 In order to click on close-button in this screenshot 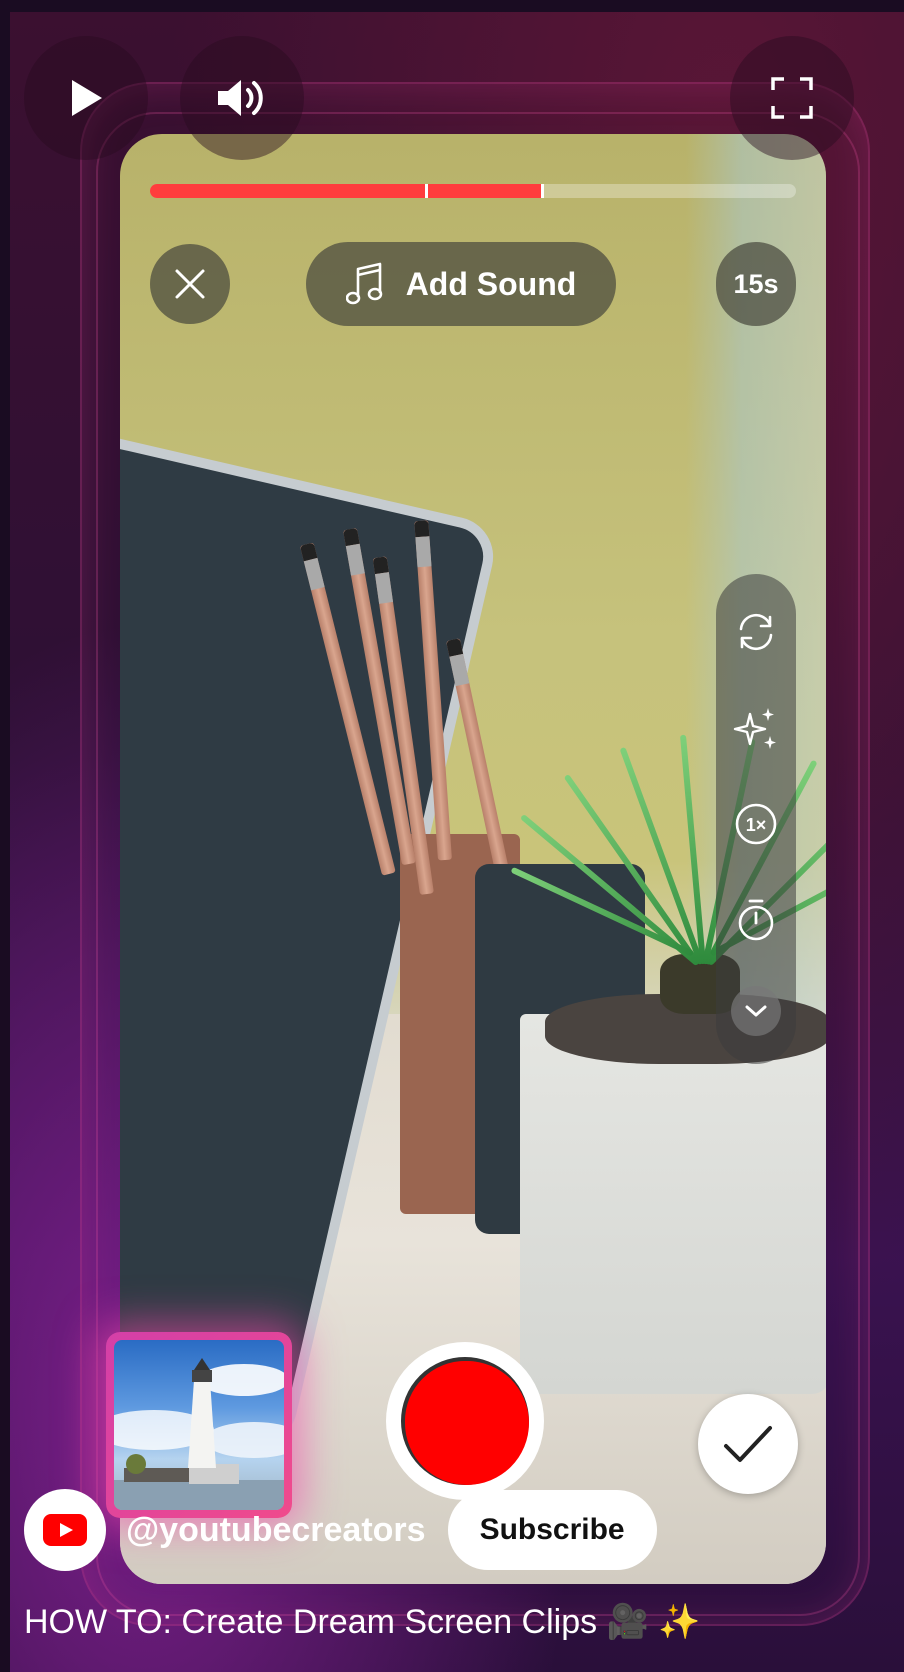, I will do `click(190, 284)`.